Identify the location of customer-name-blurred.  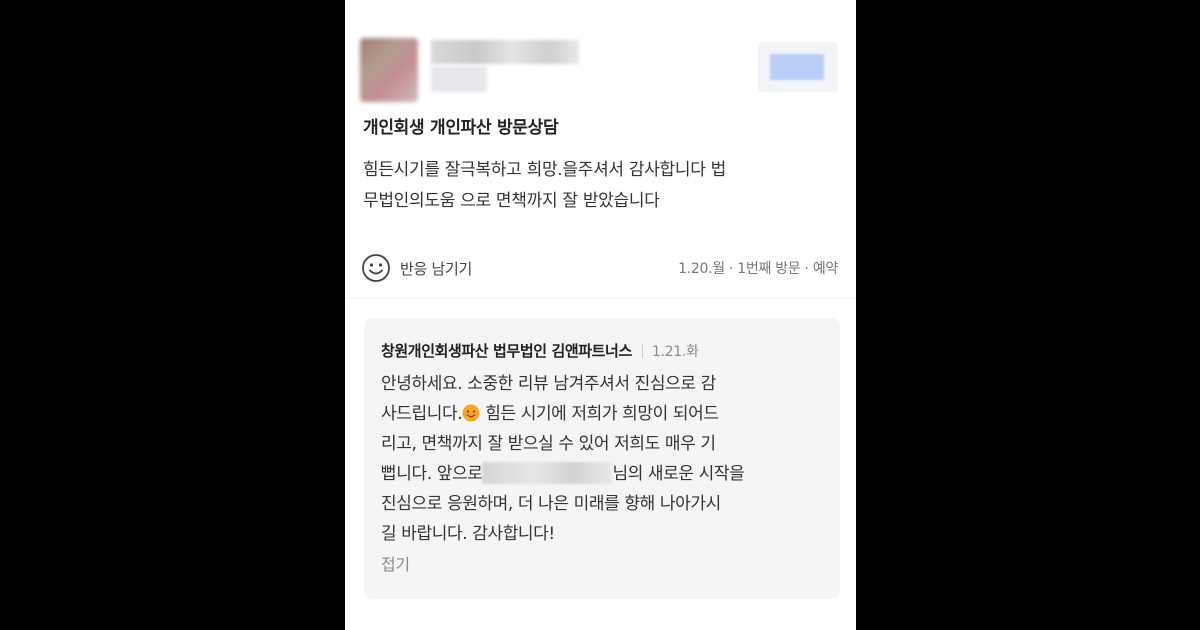
(547, 473).